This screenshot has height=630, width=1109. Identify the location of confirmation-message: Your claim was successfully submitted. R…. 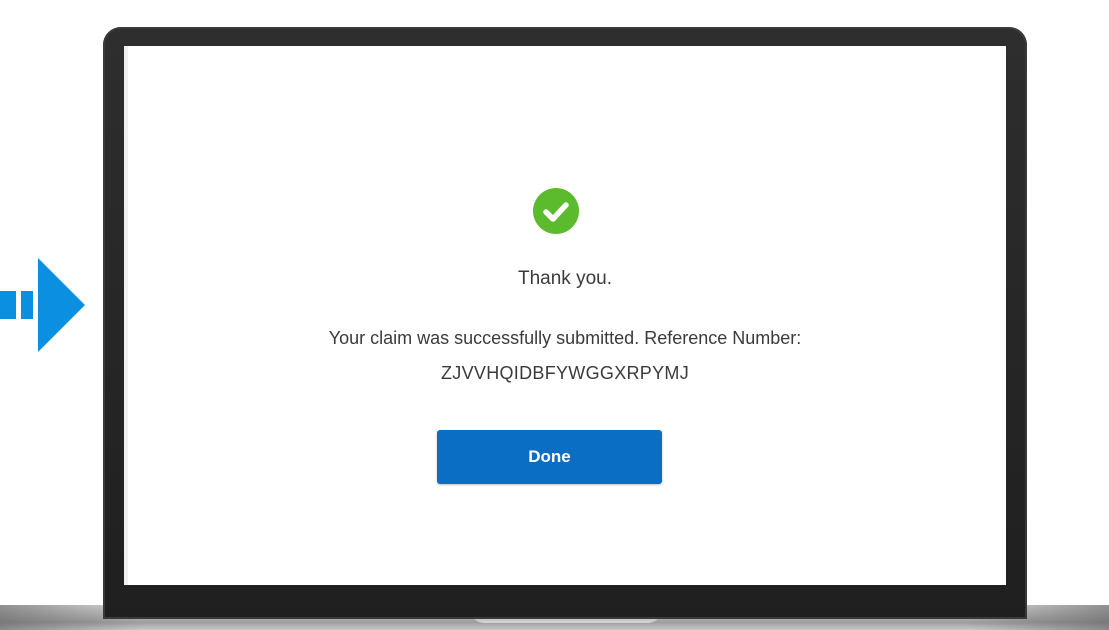
(565, 338).